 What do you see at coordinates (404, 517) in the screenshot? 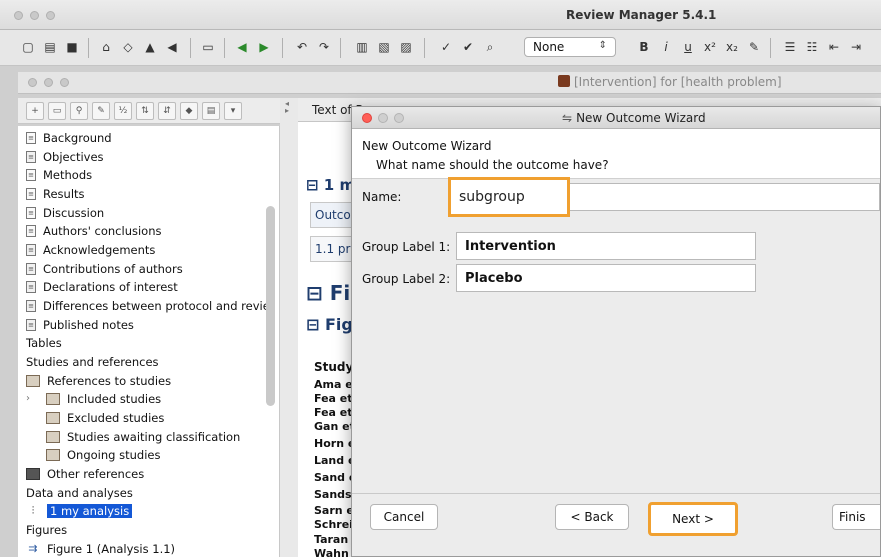
I see `cancel-button: Cancel` at bounding box center [404, 517].